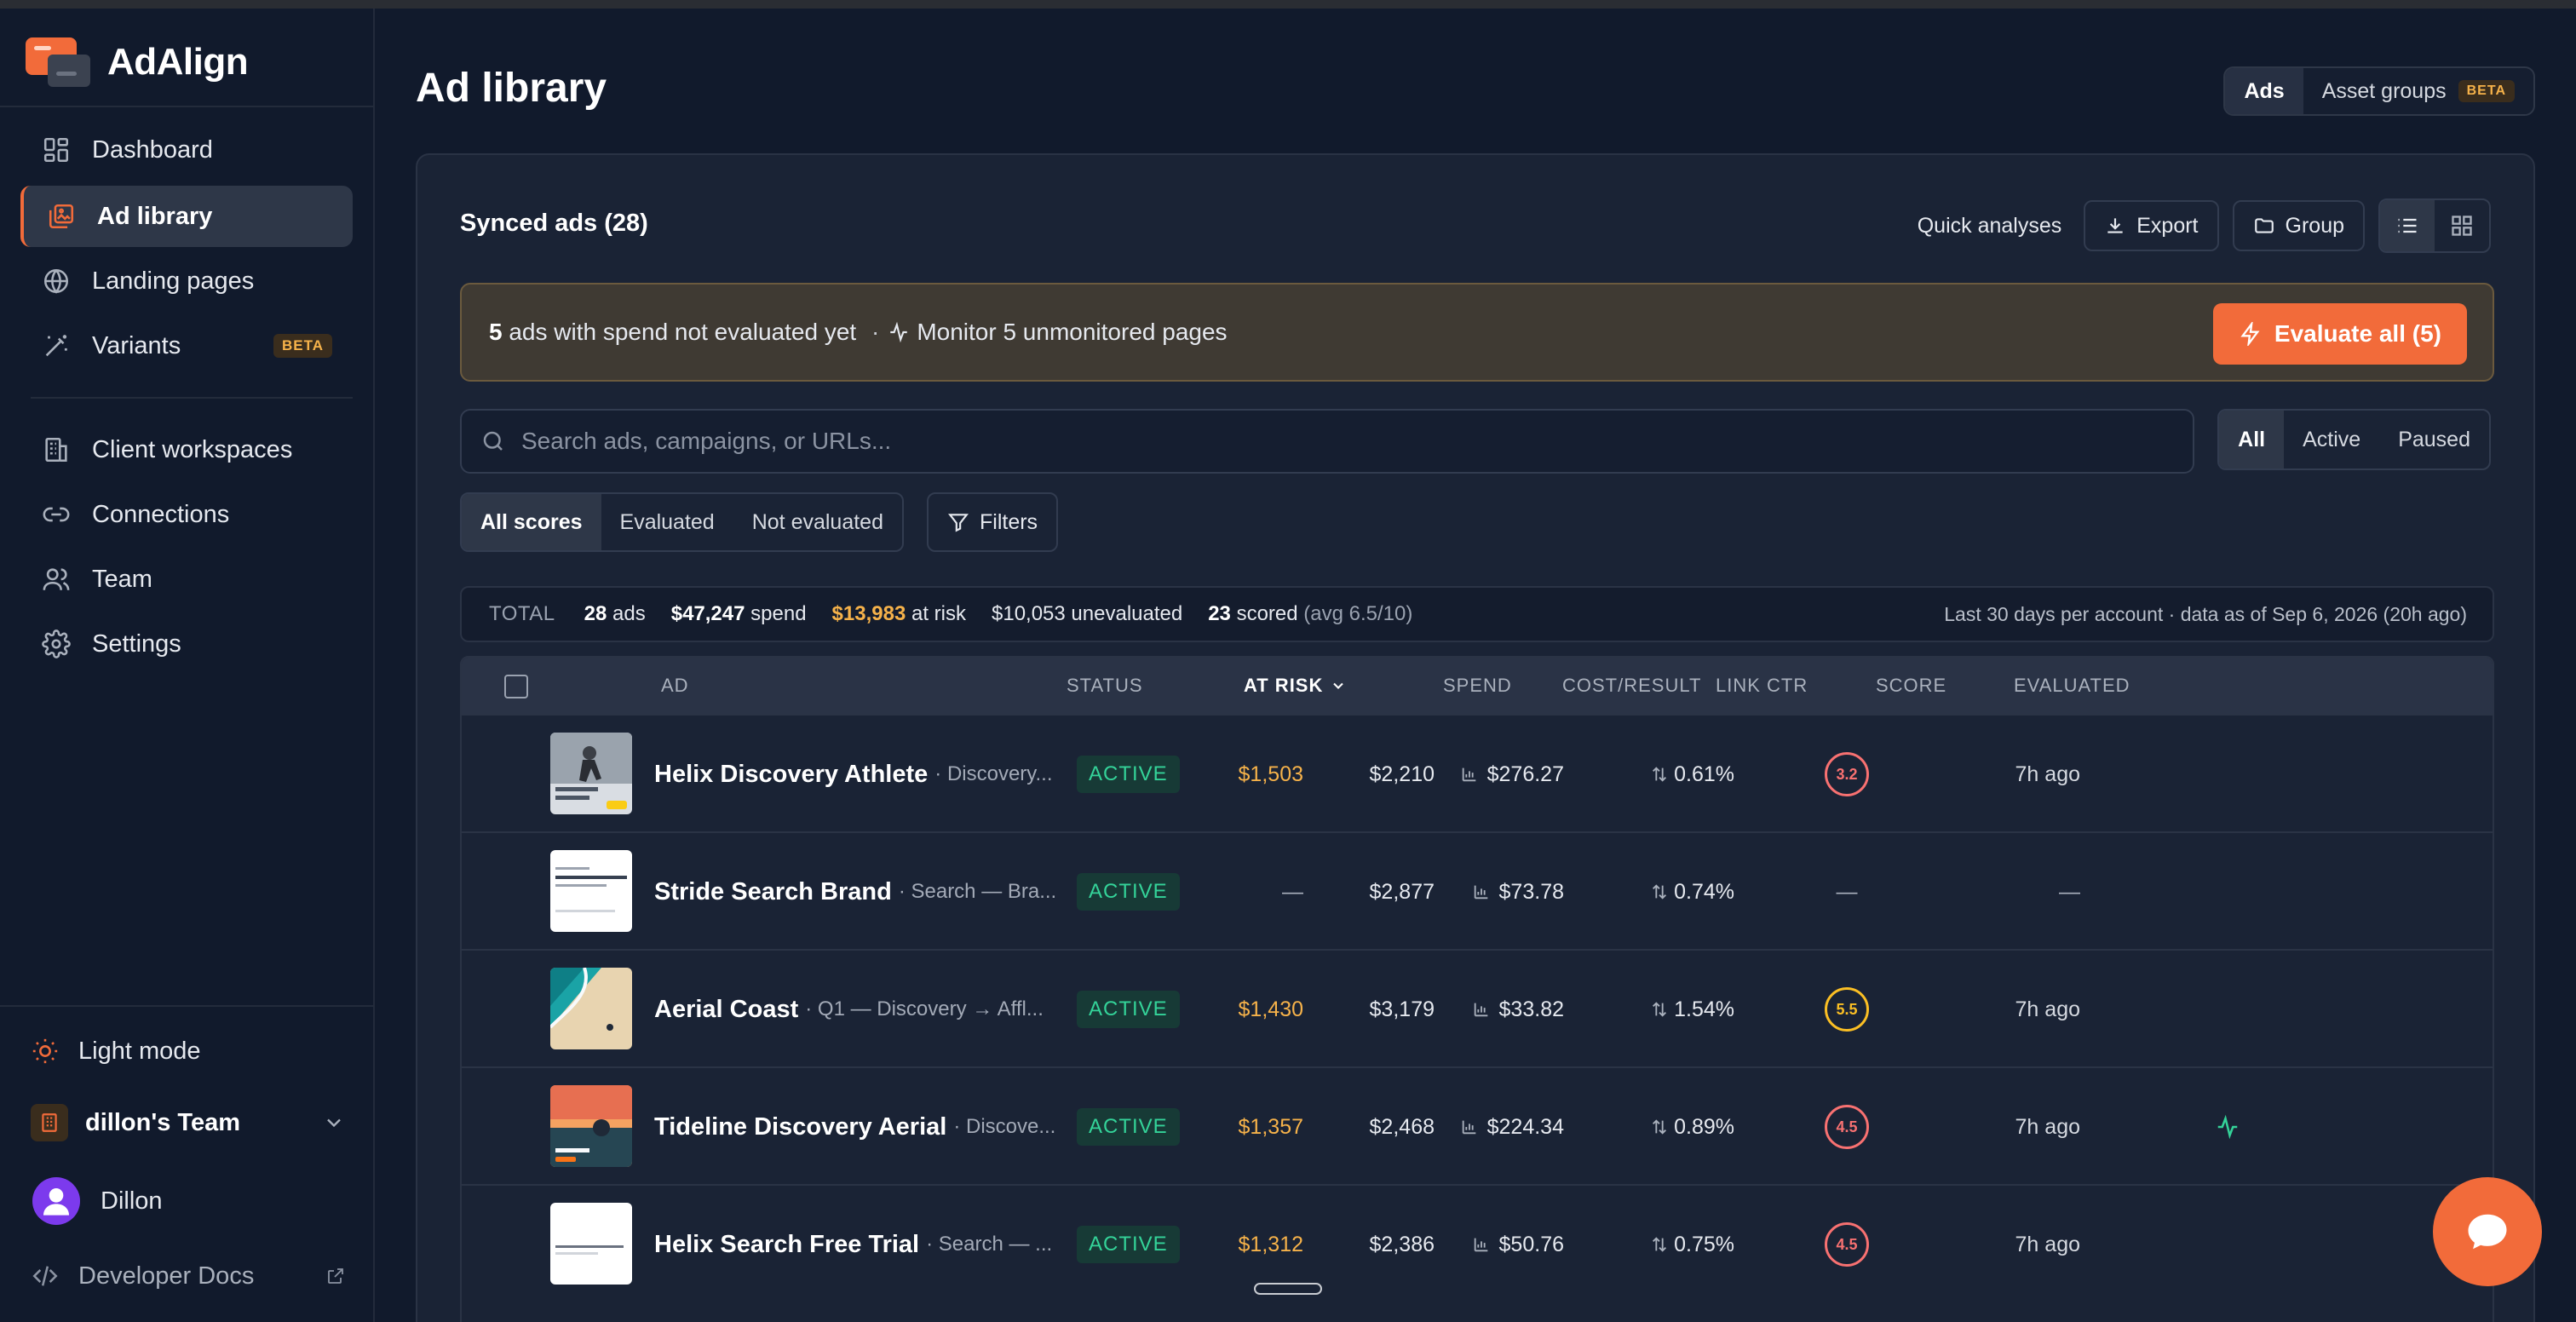  I want to click on score-cell: 5.5, so click(1847, 1009).